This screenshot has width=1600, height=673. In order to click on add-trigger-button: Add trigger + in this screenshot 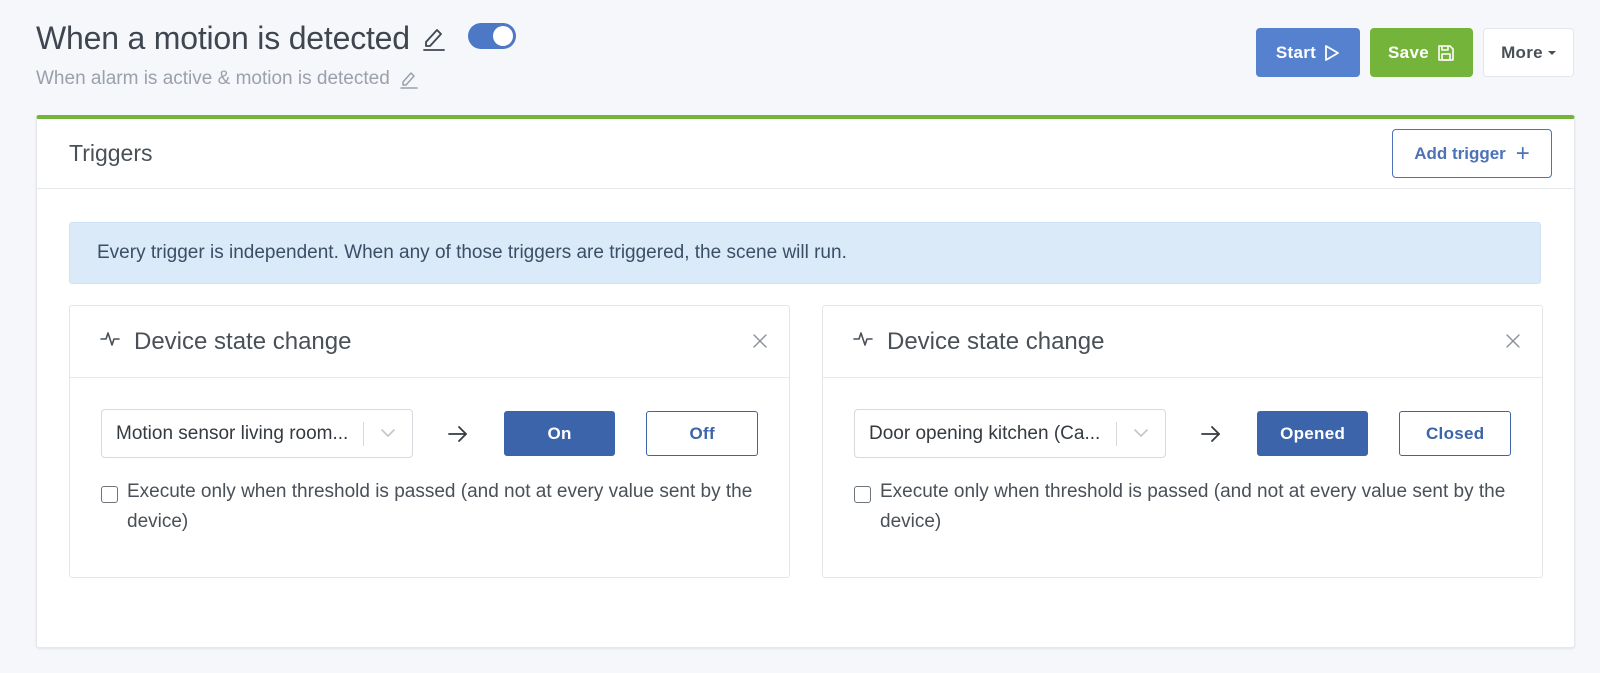, I will do `click(1472, 153)`.